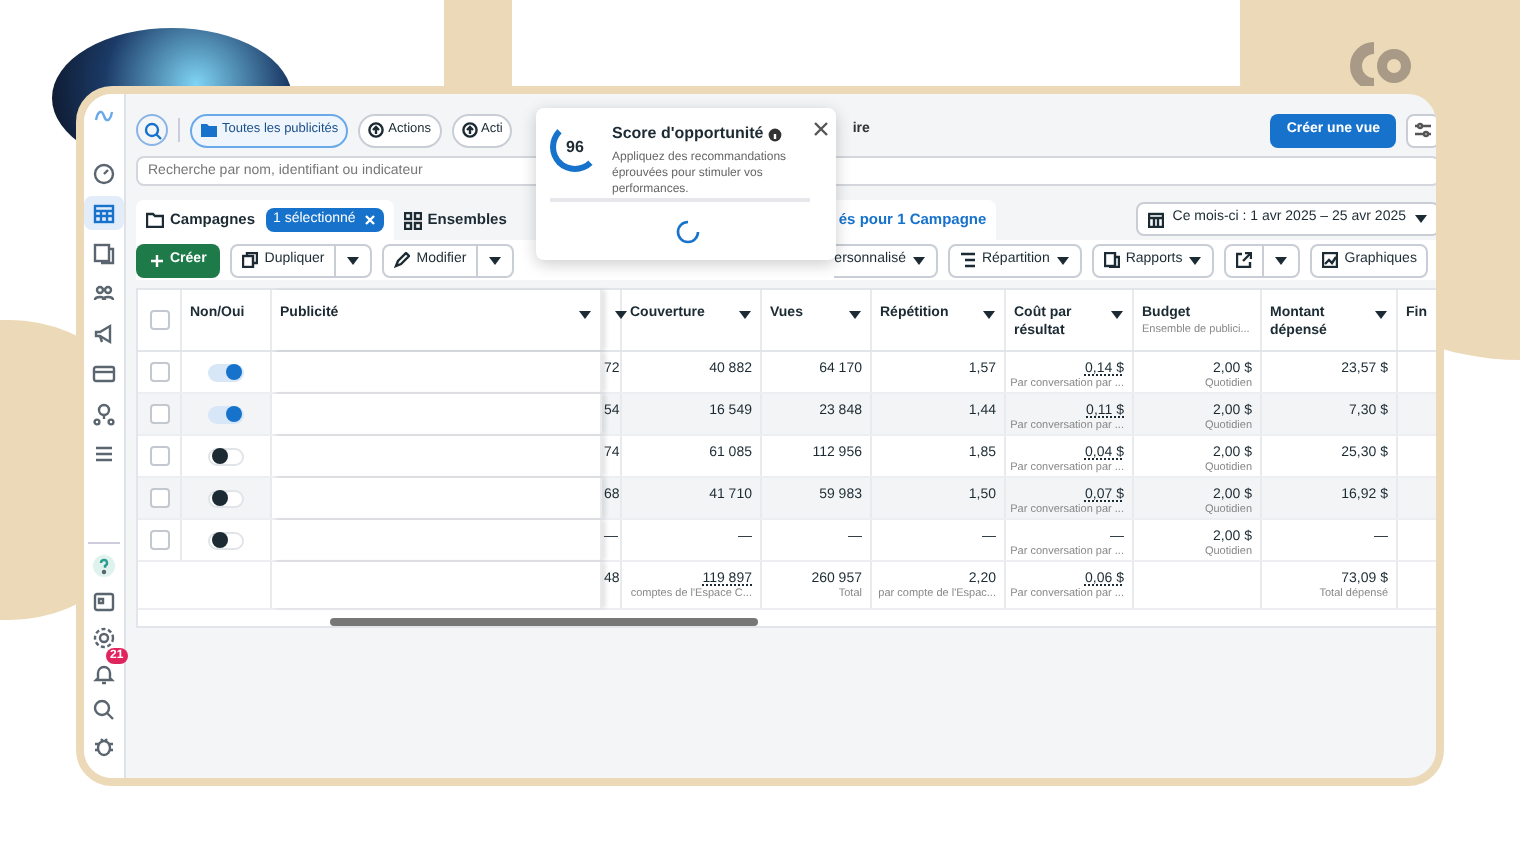 Image resolution: width=1520 pixels, height=854 pixels. I want to click on info-icon, so click(774, 134).